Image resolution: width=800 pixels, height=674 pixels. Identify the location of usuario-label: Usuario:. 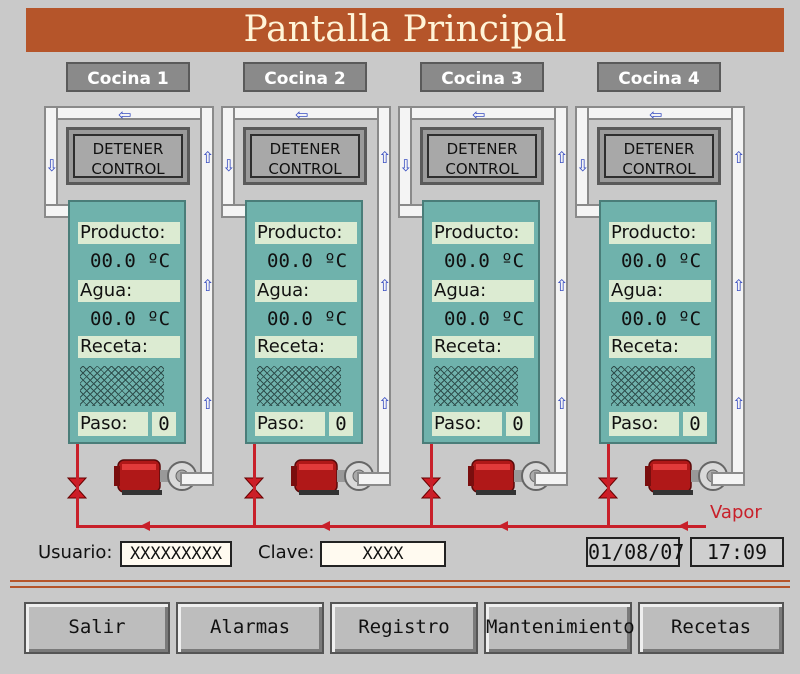
(75, 552).